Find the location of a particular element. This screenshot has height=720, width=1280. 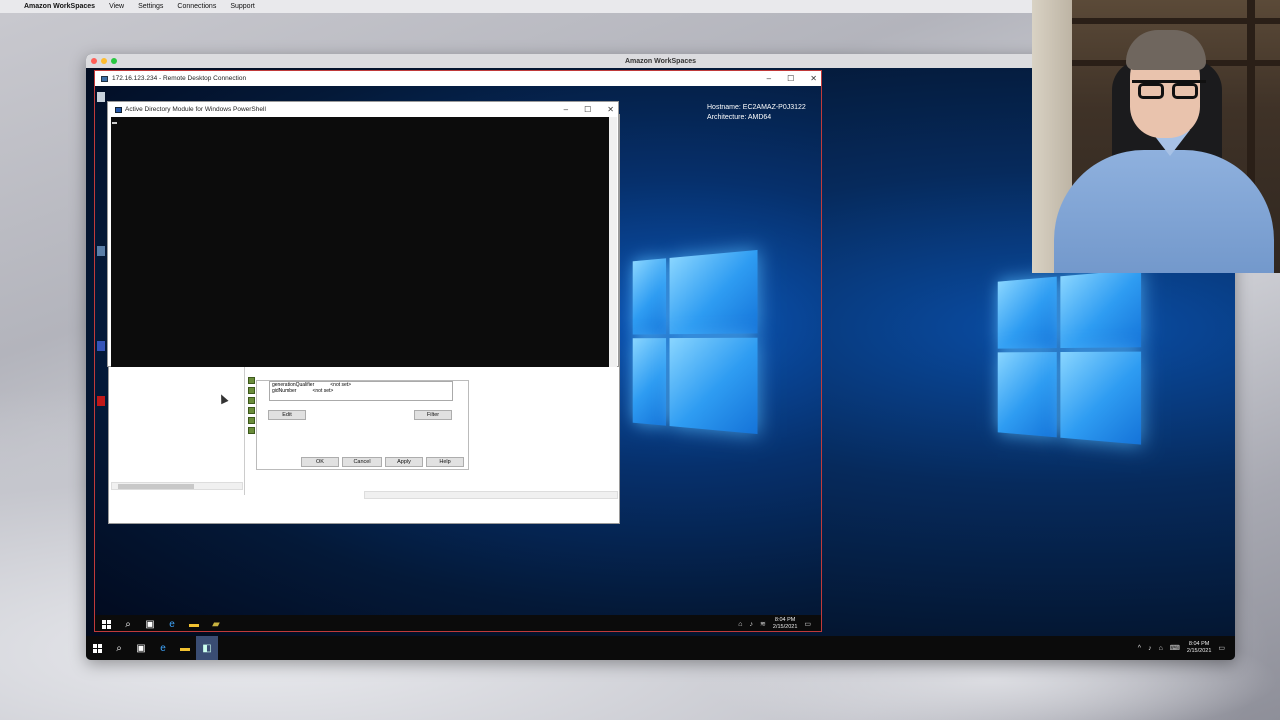

menu-settings: Settings is located at coordinates (150, 6).